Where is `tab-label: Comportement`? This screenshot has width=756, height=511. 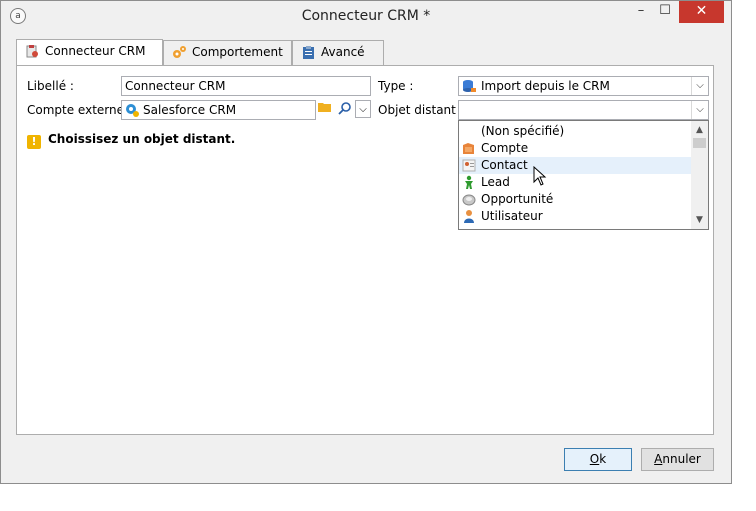 tab-label: Comportement is located at coordinates (237, 52).